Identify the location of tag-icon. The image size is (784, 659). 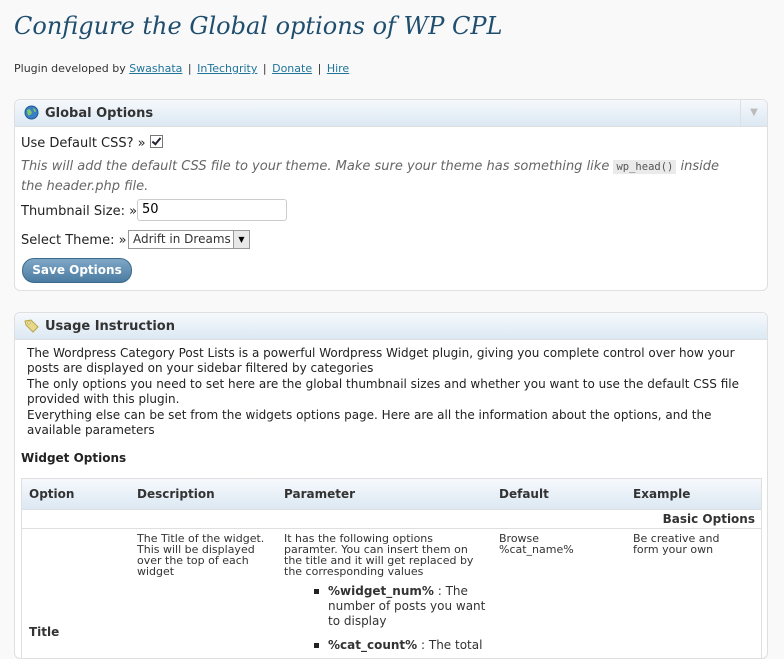
(31, 325).